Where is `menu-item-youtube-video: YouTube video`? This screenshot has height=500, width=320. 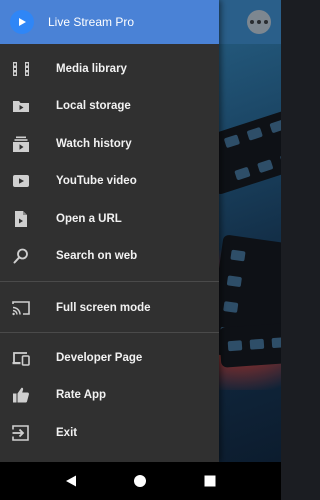 menu-item-youtube-video: YouTube video is located at coordinates (109, 180).